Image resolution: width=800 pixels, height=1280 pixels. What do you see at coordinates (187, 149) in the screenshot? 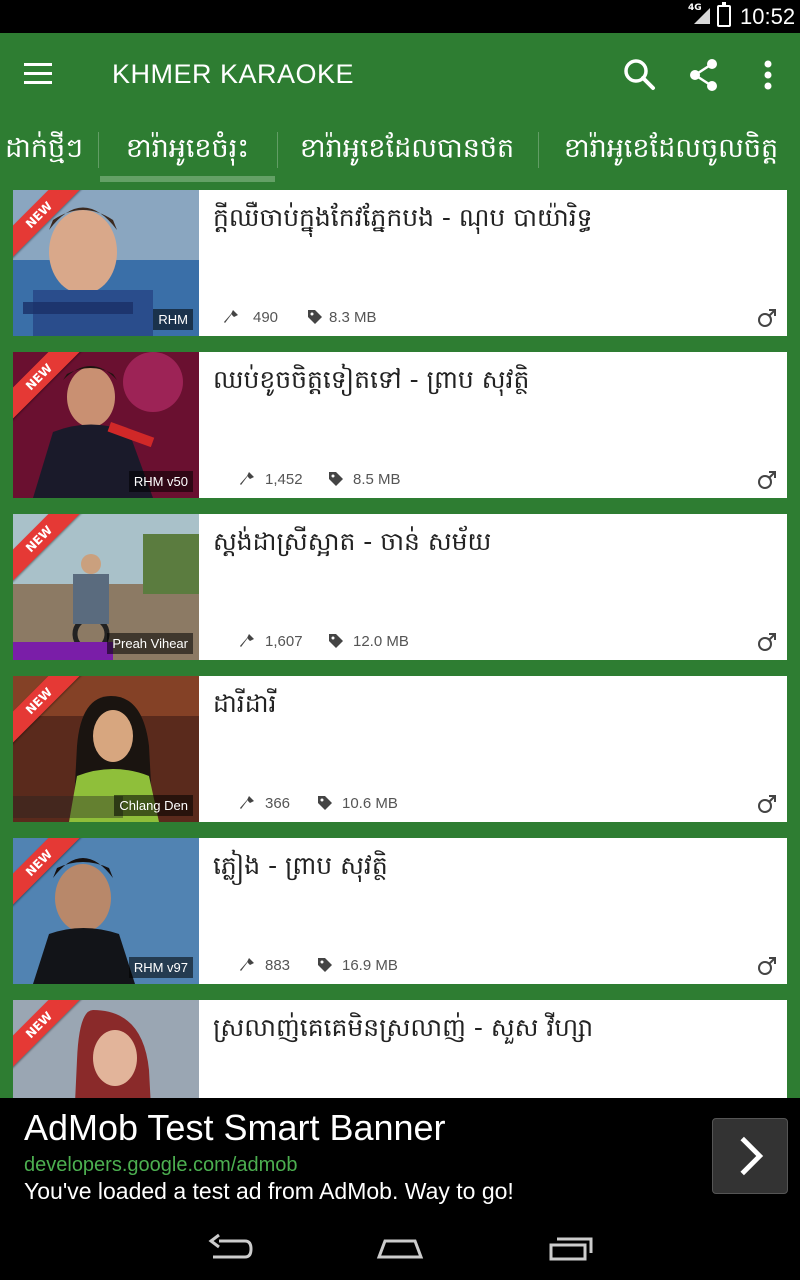
I see `tab-mixed: ខារ៉ាអូខេចំរុះ` at bounding box center [187, 149].